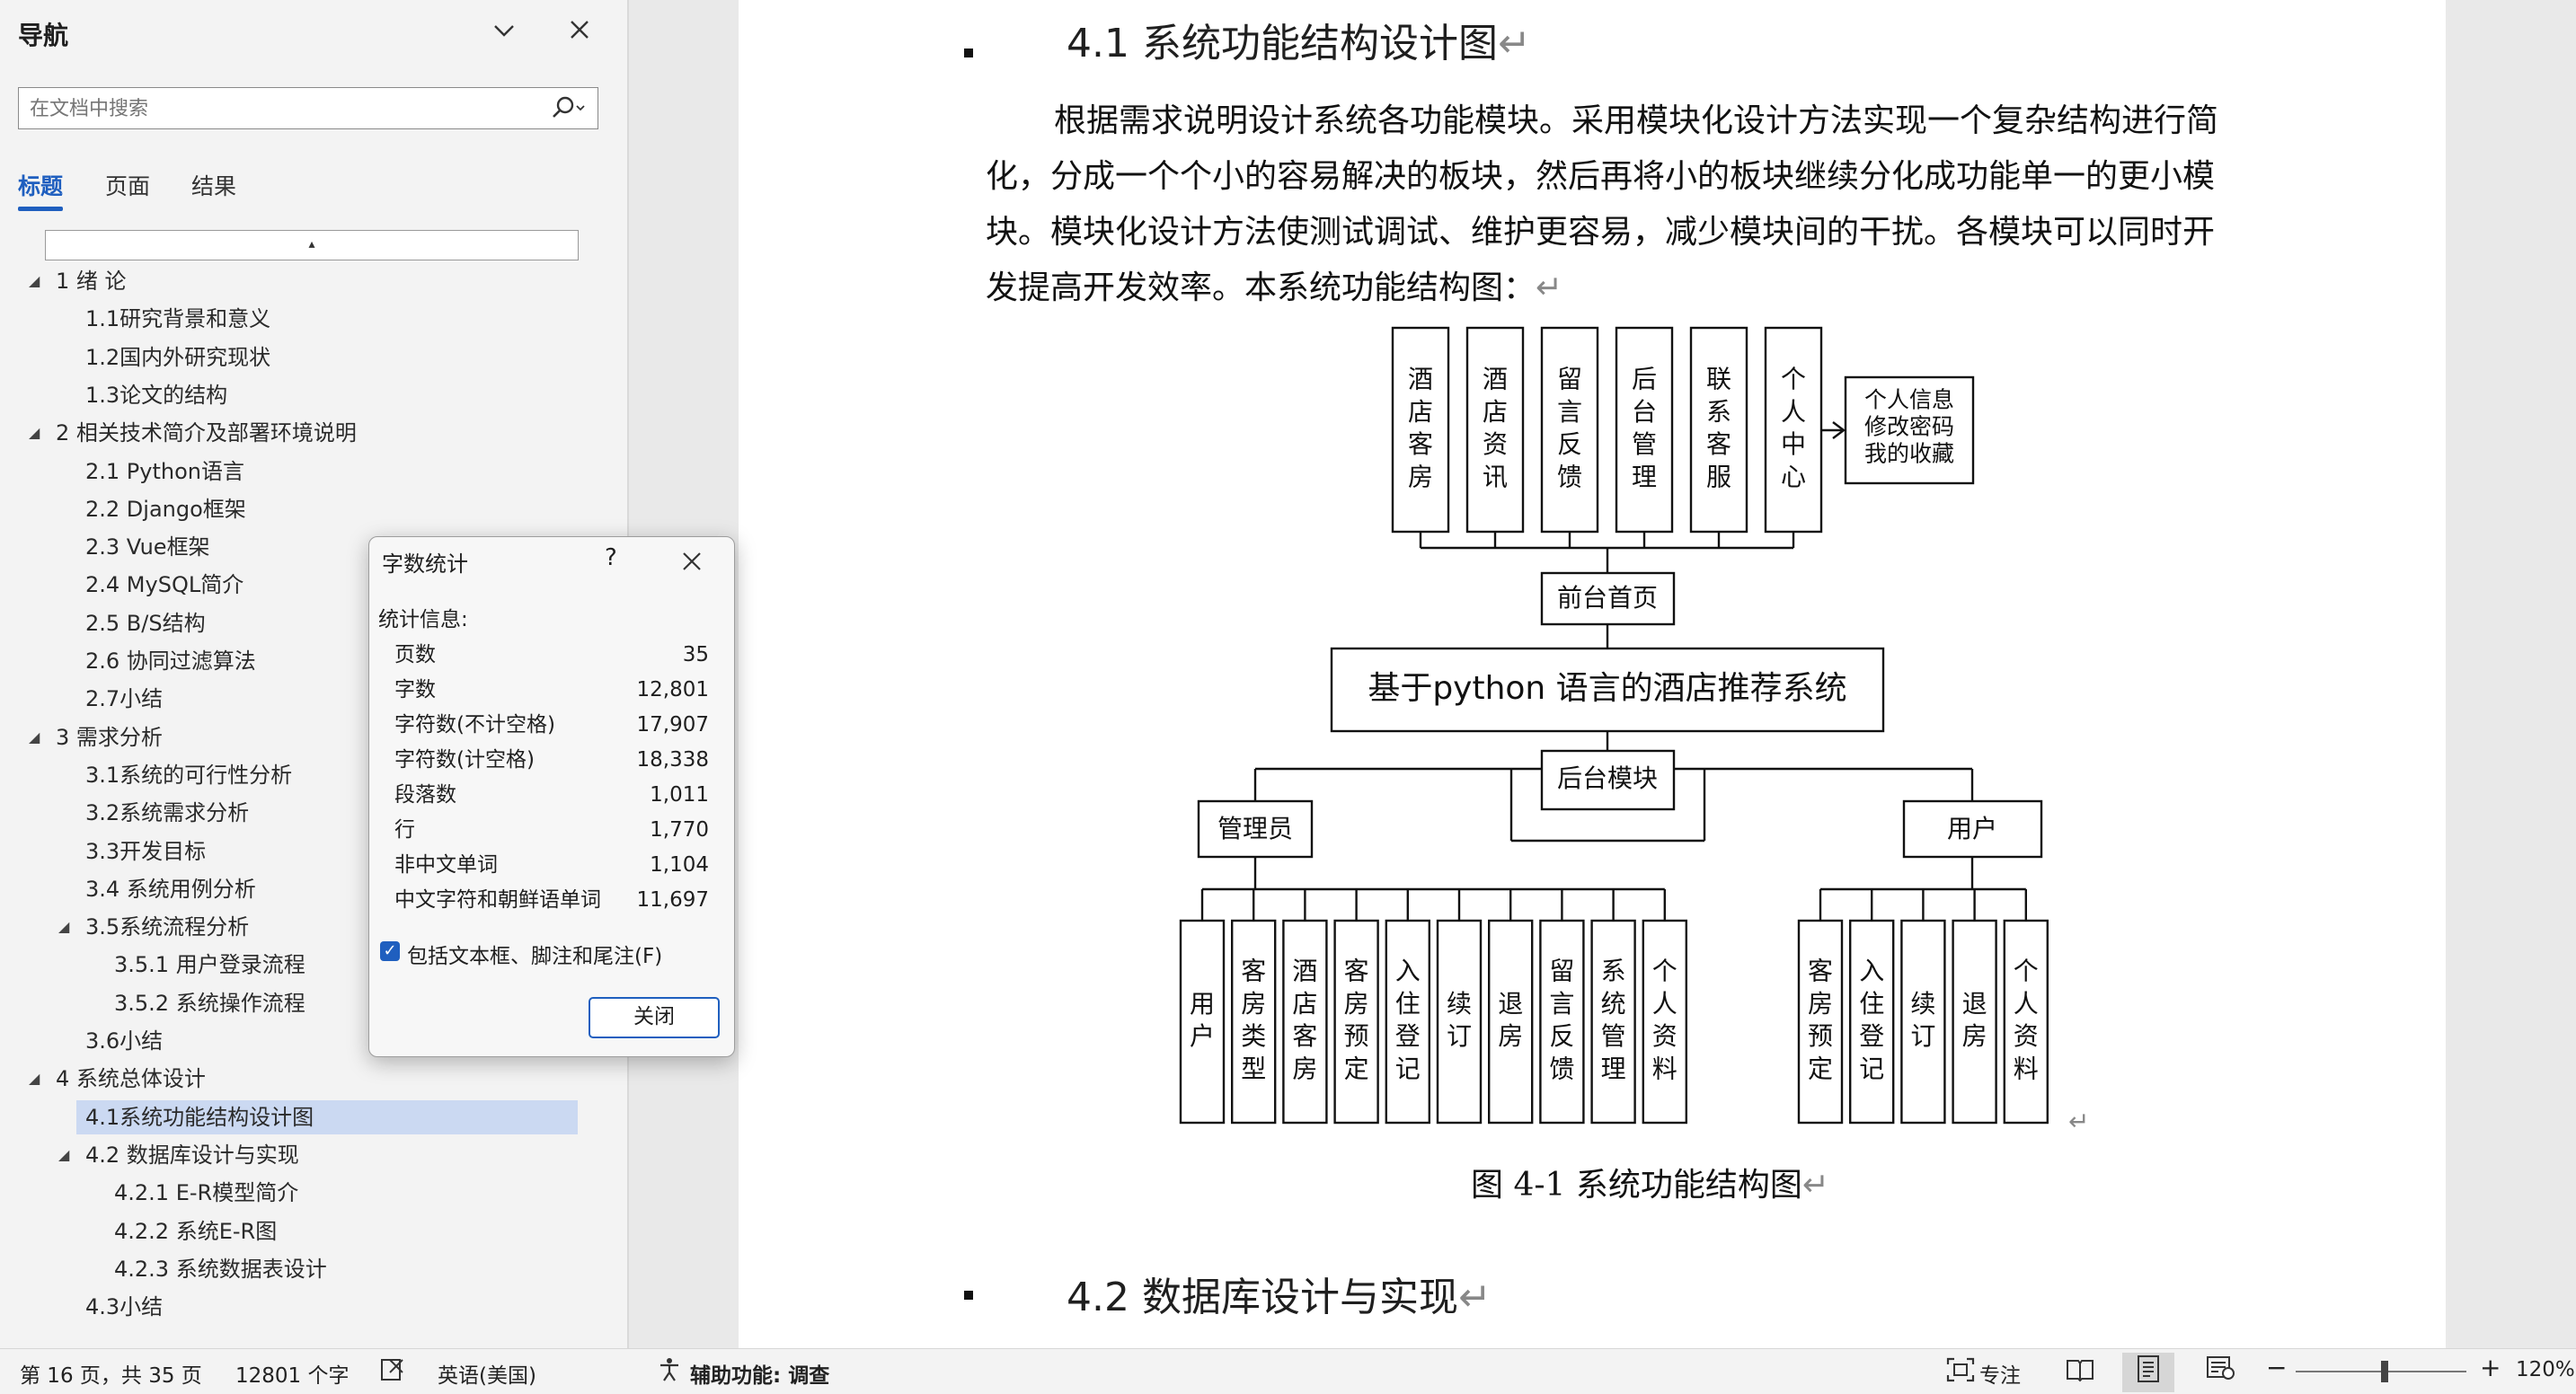  What do you see at coordinates (1718, 412) in the screenshot?
I see `svg-text: 系` at bounding box center [1718, 412].